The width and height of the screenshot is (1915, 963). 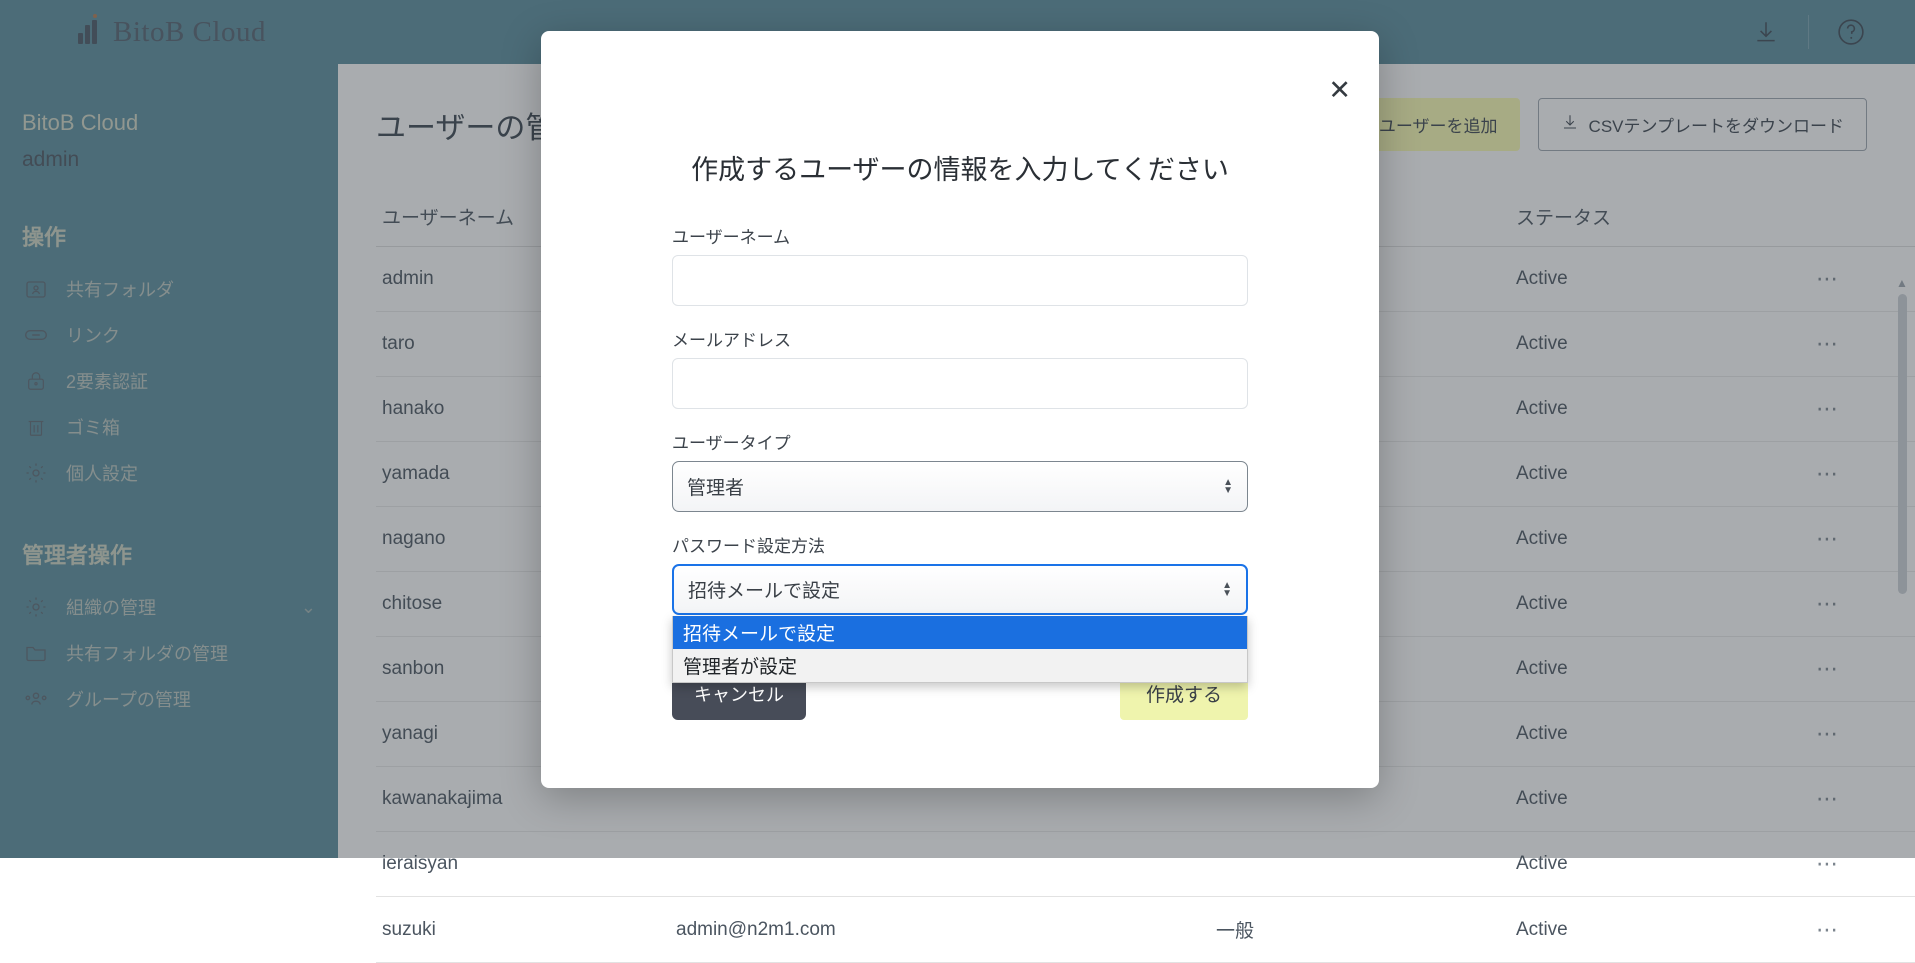 I want to click on password-method-select-wrap: 招待メールで設定 ▲▼ 招待メールで設定管理者が設定, so click(x=960, y=589).